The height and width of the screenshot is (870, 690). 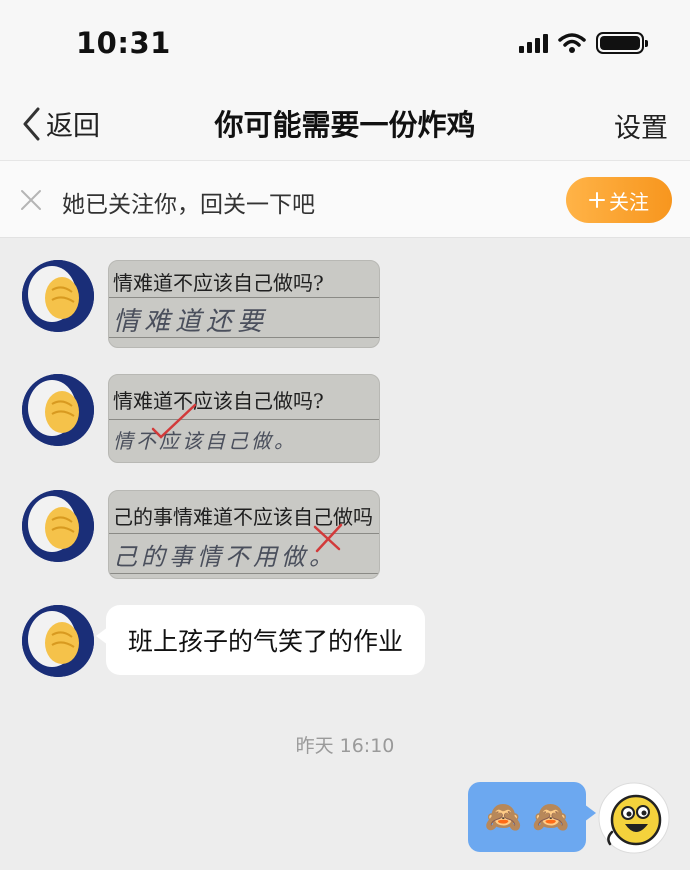 What do you see at coordinates (572, 42) in the screenshot?
I see `wifi-icon` at bounding box center [572, 42].